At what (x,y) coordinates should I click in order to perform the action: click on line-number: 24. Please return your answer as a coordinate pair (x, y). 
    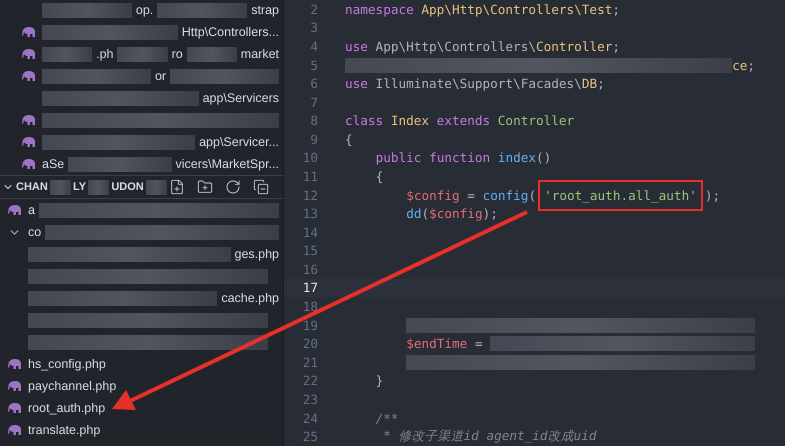
    Looking at the image, I should click on (310, 418).